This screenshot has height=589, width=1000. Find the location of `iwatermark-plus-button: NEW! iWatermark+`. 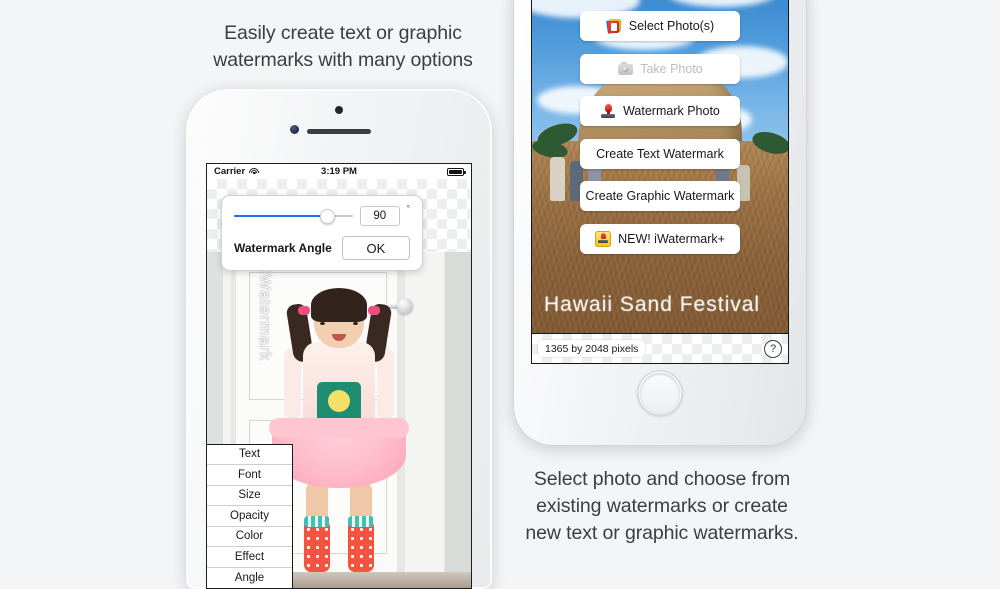

iwatermark-plus-button: NEW! iWatermark+ is located at coordinates (660, 238).